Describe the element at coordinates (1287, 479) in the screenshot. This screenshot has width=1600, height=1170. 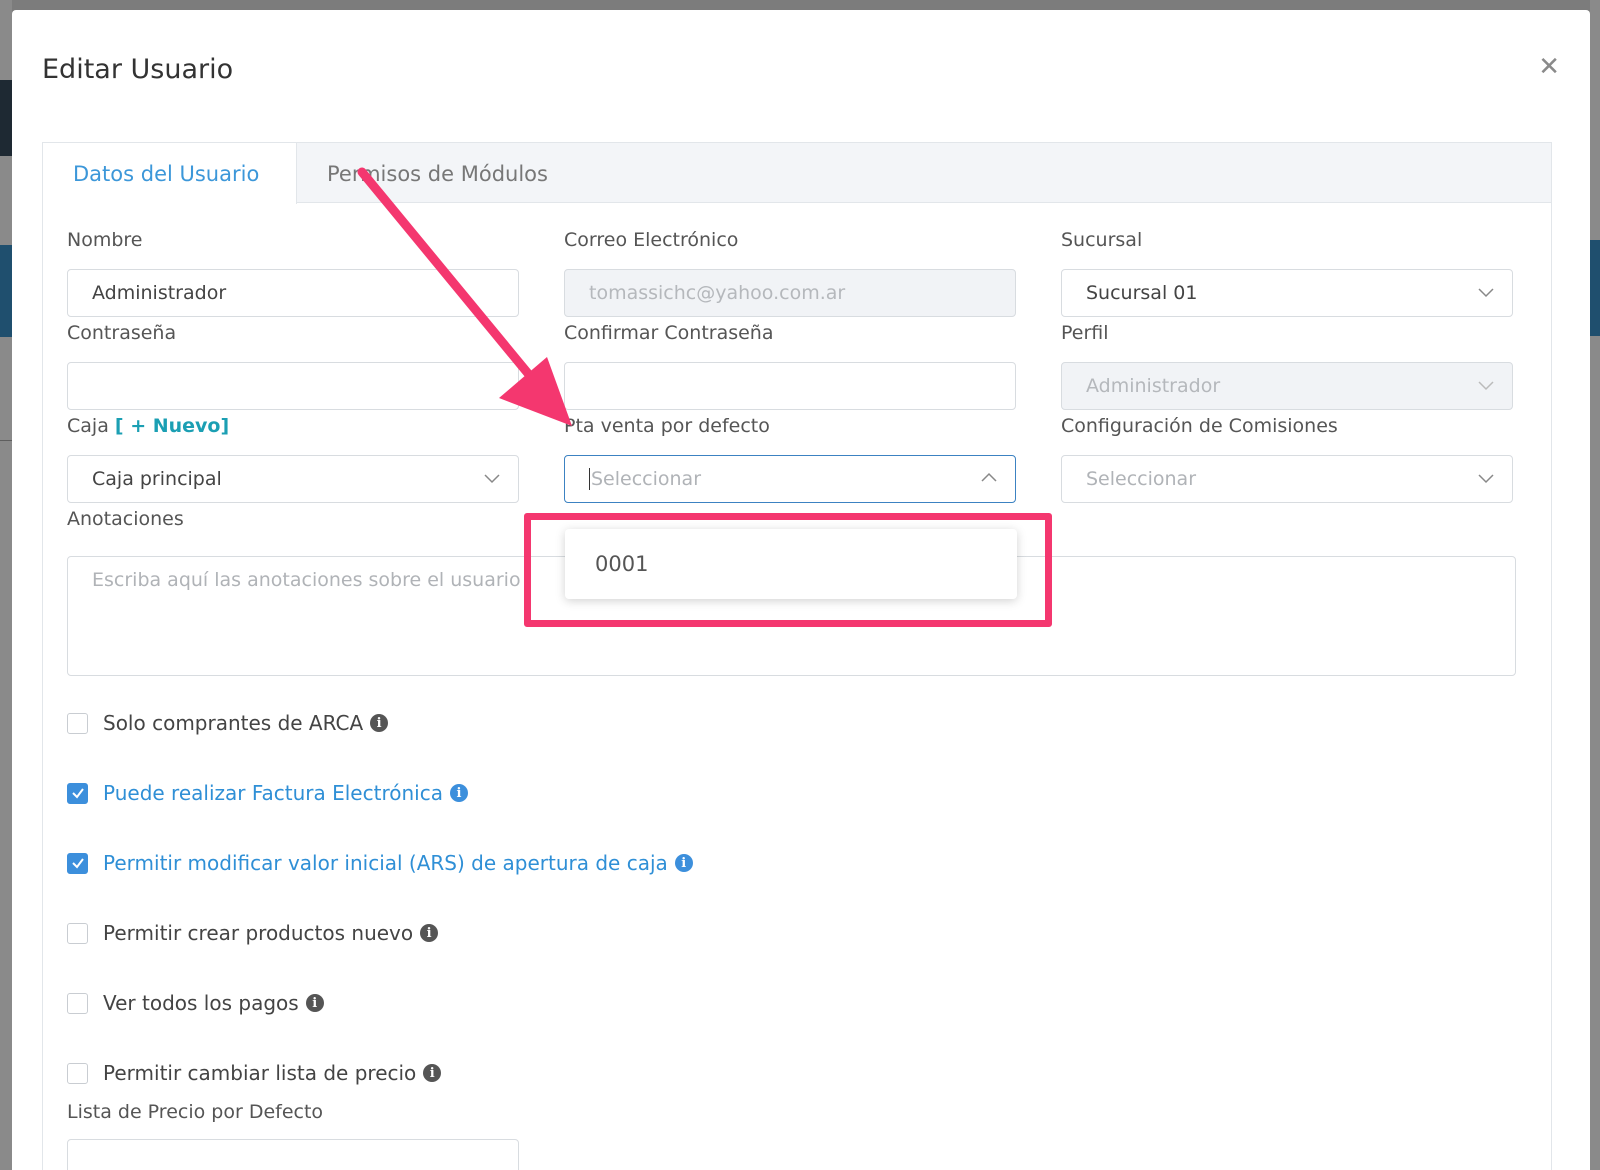
I see `comisiones-select: Seleccionar` at that location.